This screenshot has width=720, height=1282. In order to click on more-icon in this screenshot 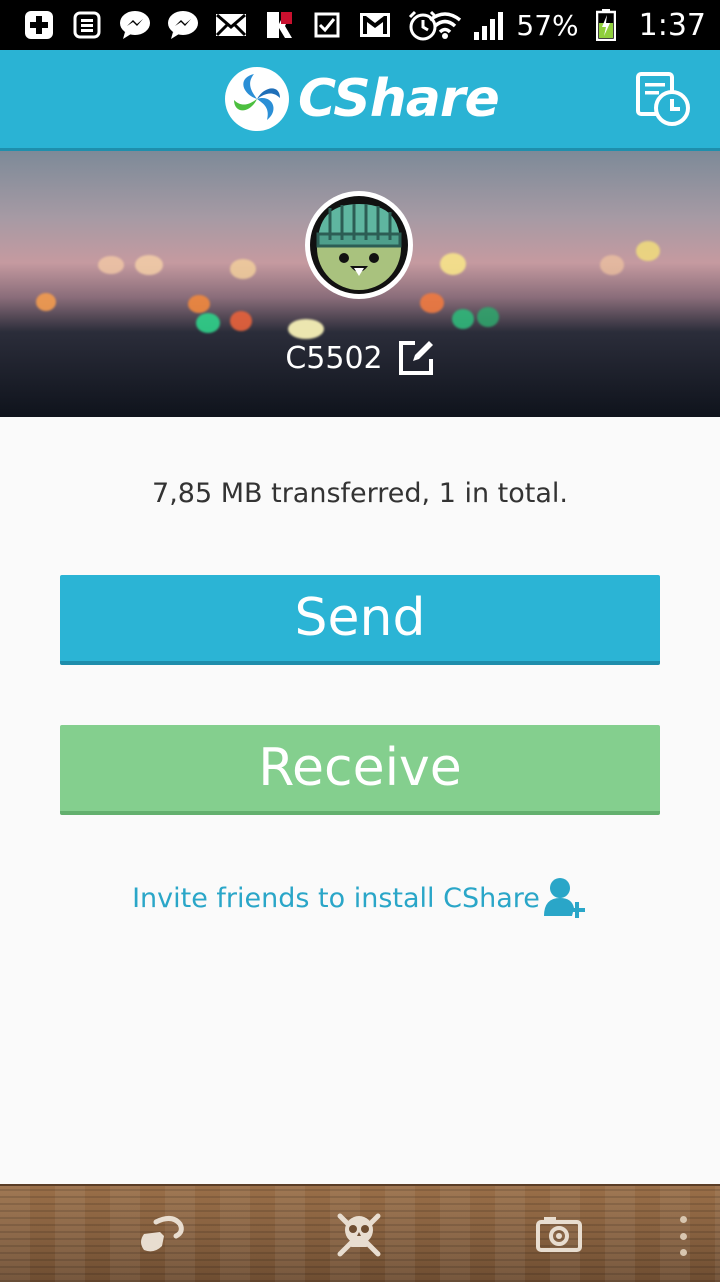, I will do `click(683, 1236)`.